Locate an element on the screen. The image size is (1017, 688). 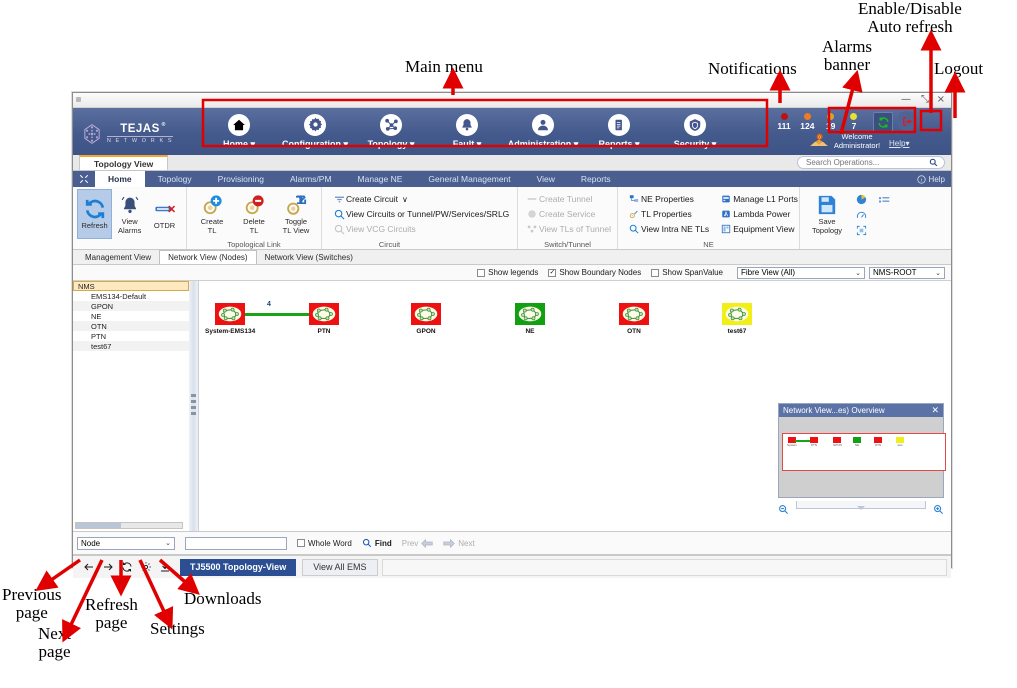
tree-node-ptn: PTN is located at coordinates (131, 336).